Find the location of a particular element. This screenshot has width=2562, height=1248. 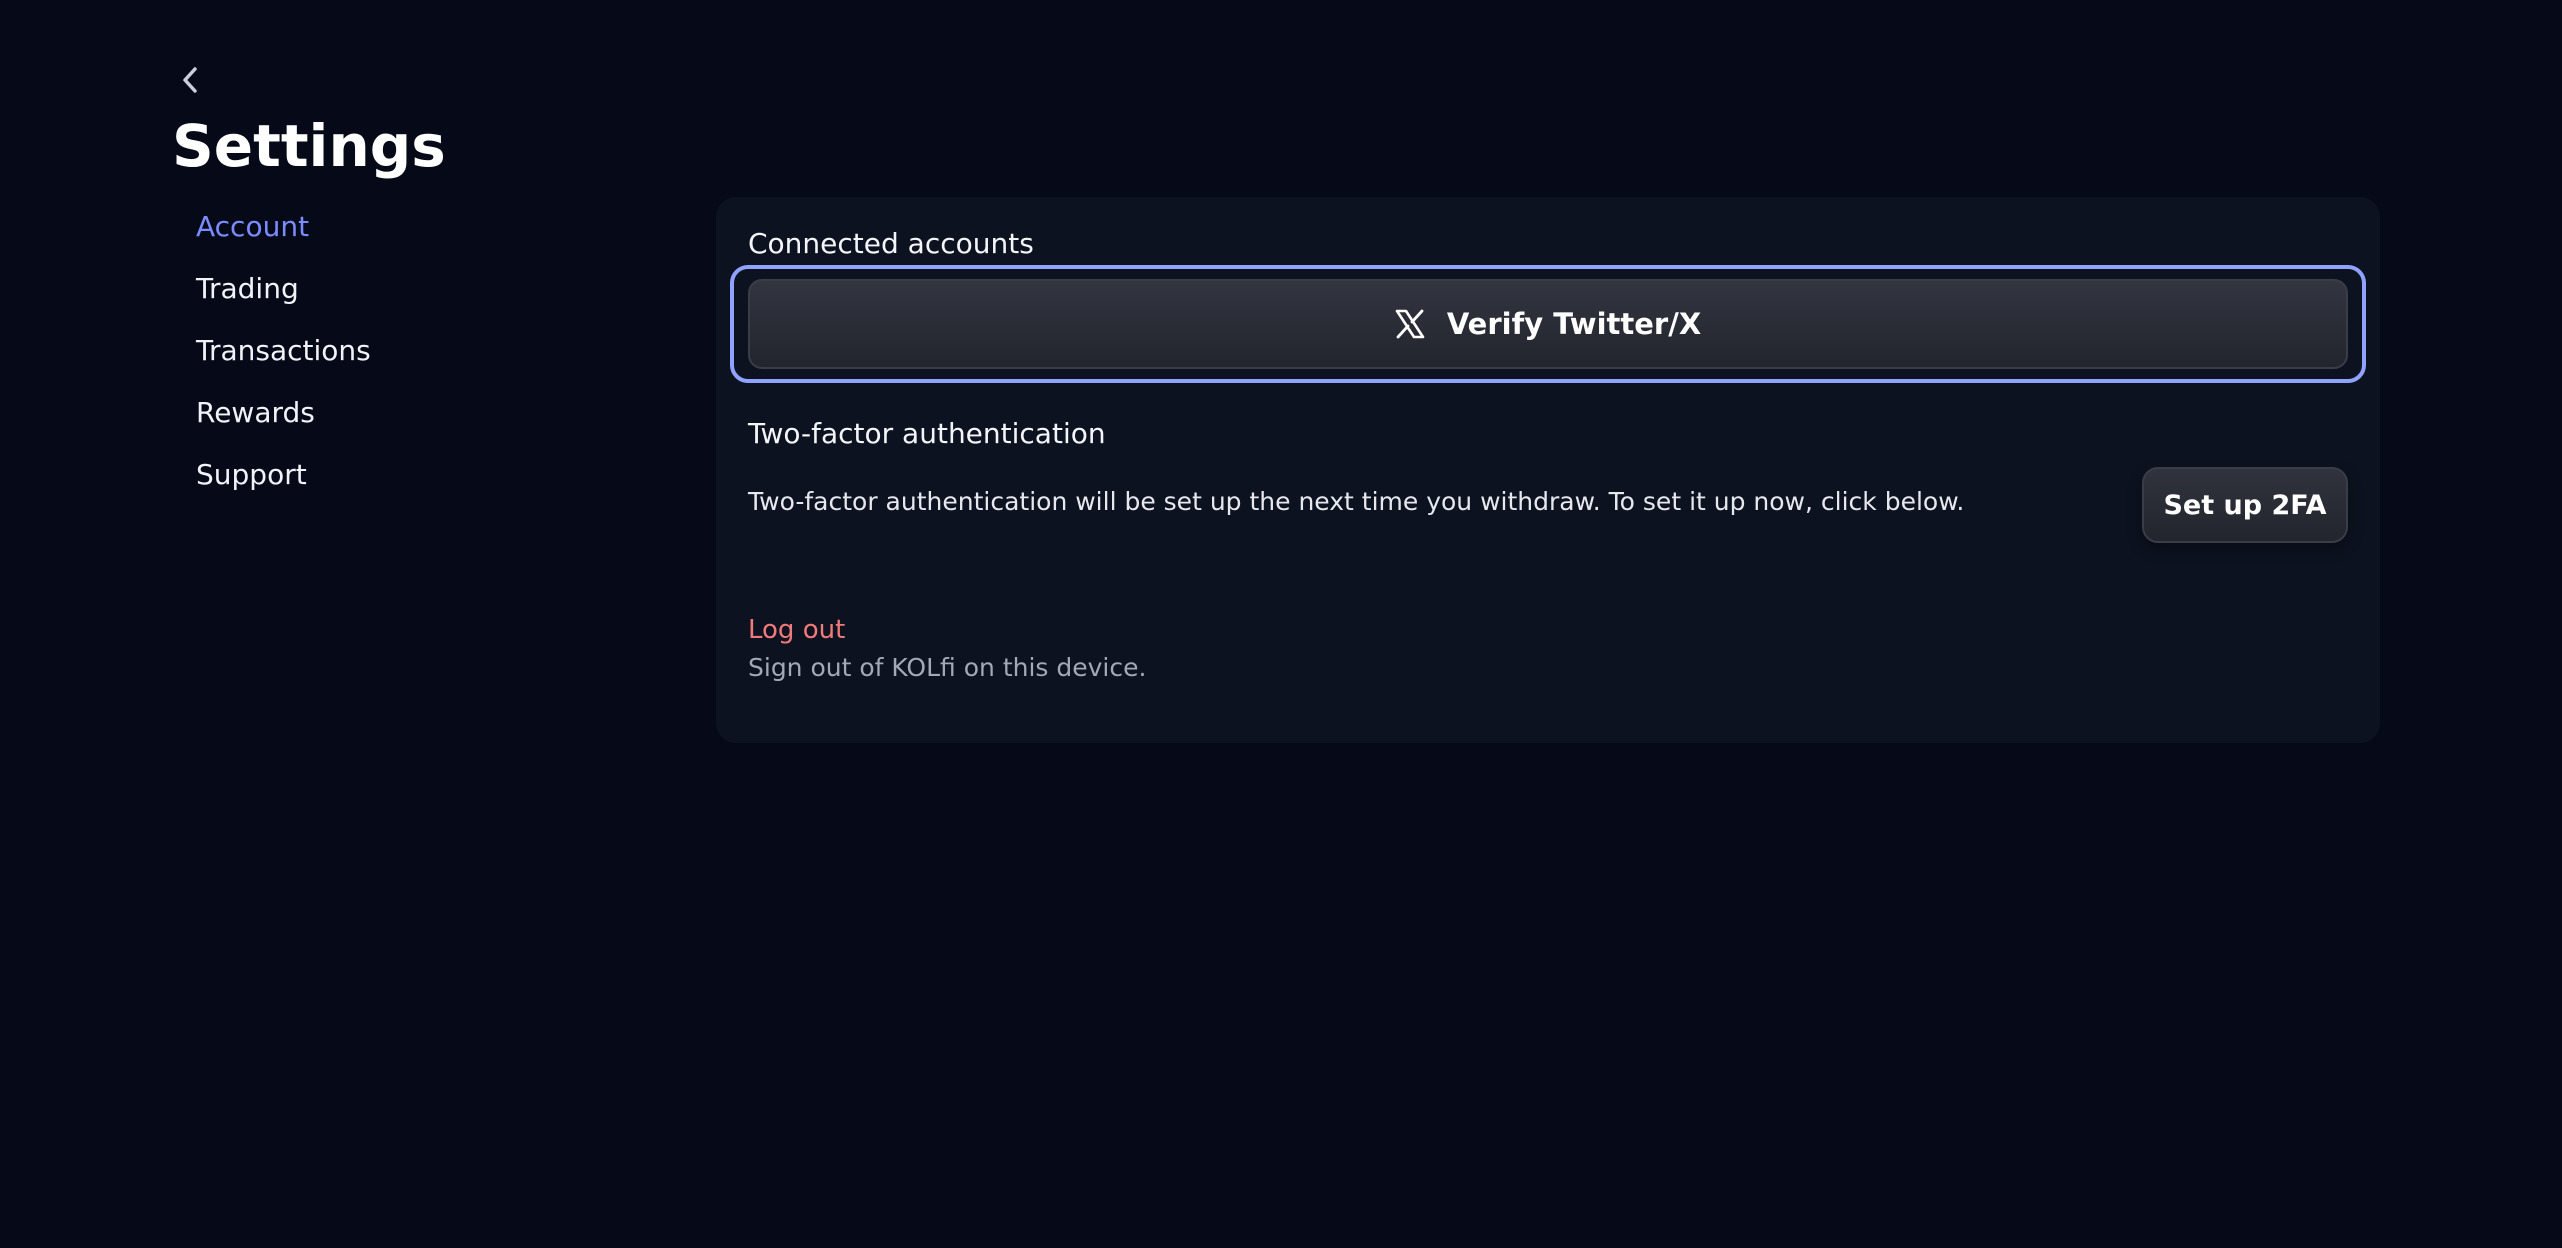

connected-accounts-title: Connected accounts is located at coordinates (891, 243).